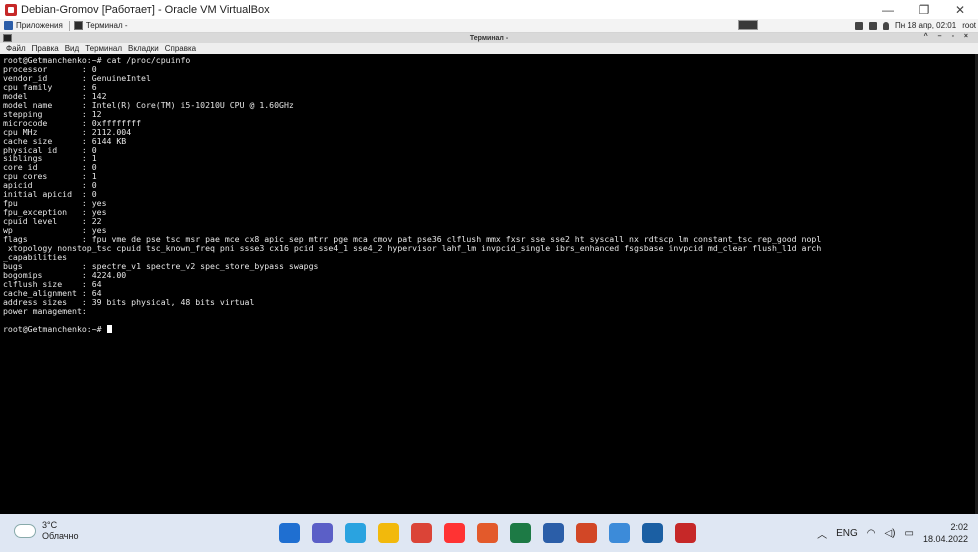  Describe the element at coordinates (948, 36) in the screenshot. I see `terminal-window-controls: ^ – ▫ ×` at that location.